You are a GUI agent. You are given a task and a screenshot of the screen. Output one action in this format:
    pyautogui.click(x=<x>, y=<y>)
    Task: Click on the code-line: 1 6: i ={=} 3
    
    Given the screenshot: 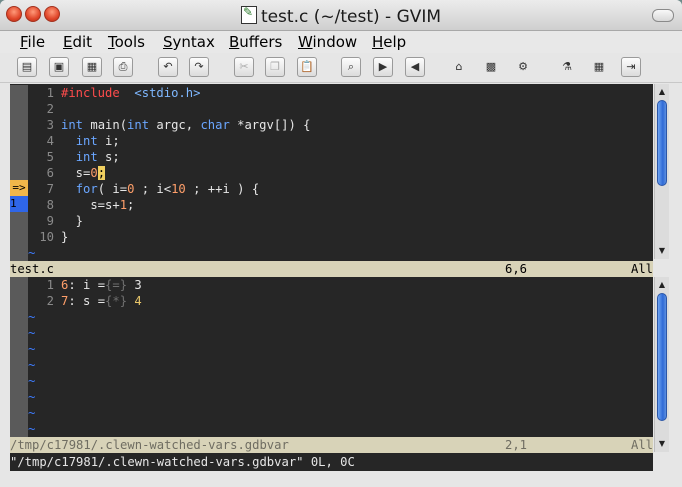 What is the action you would take?
    pyautogui.click(x=331, y=285)
    